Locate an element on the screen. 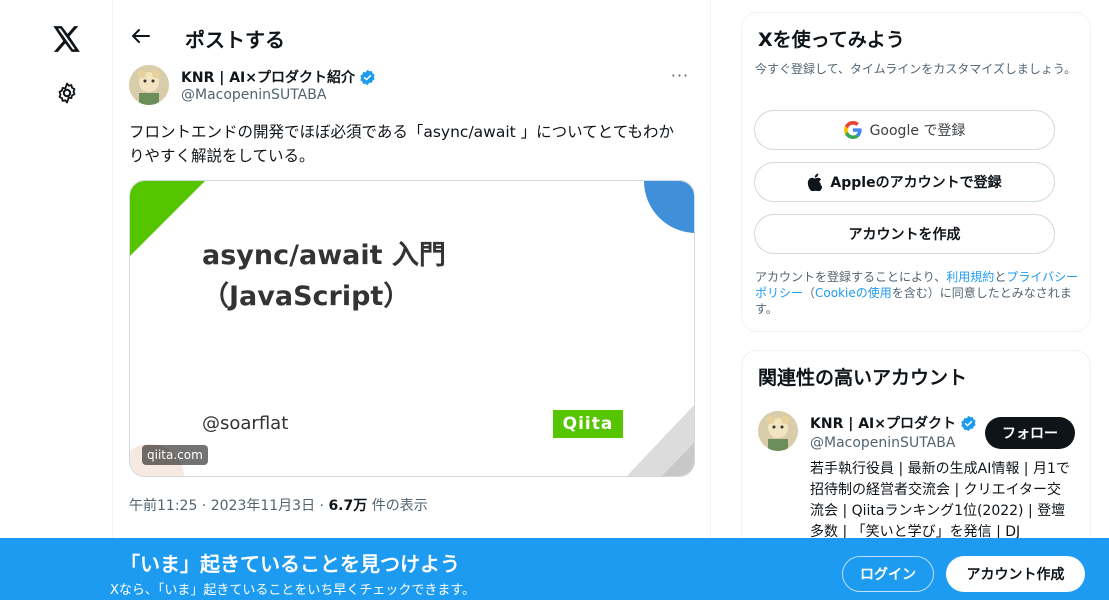 The image size is (1109, 600). gear-icon is located at coordinates (67, 93).